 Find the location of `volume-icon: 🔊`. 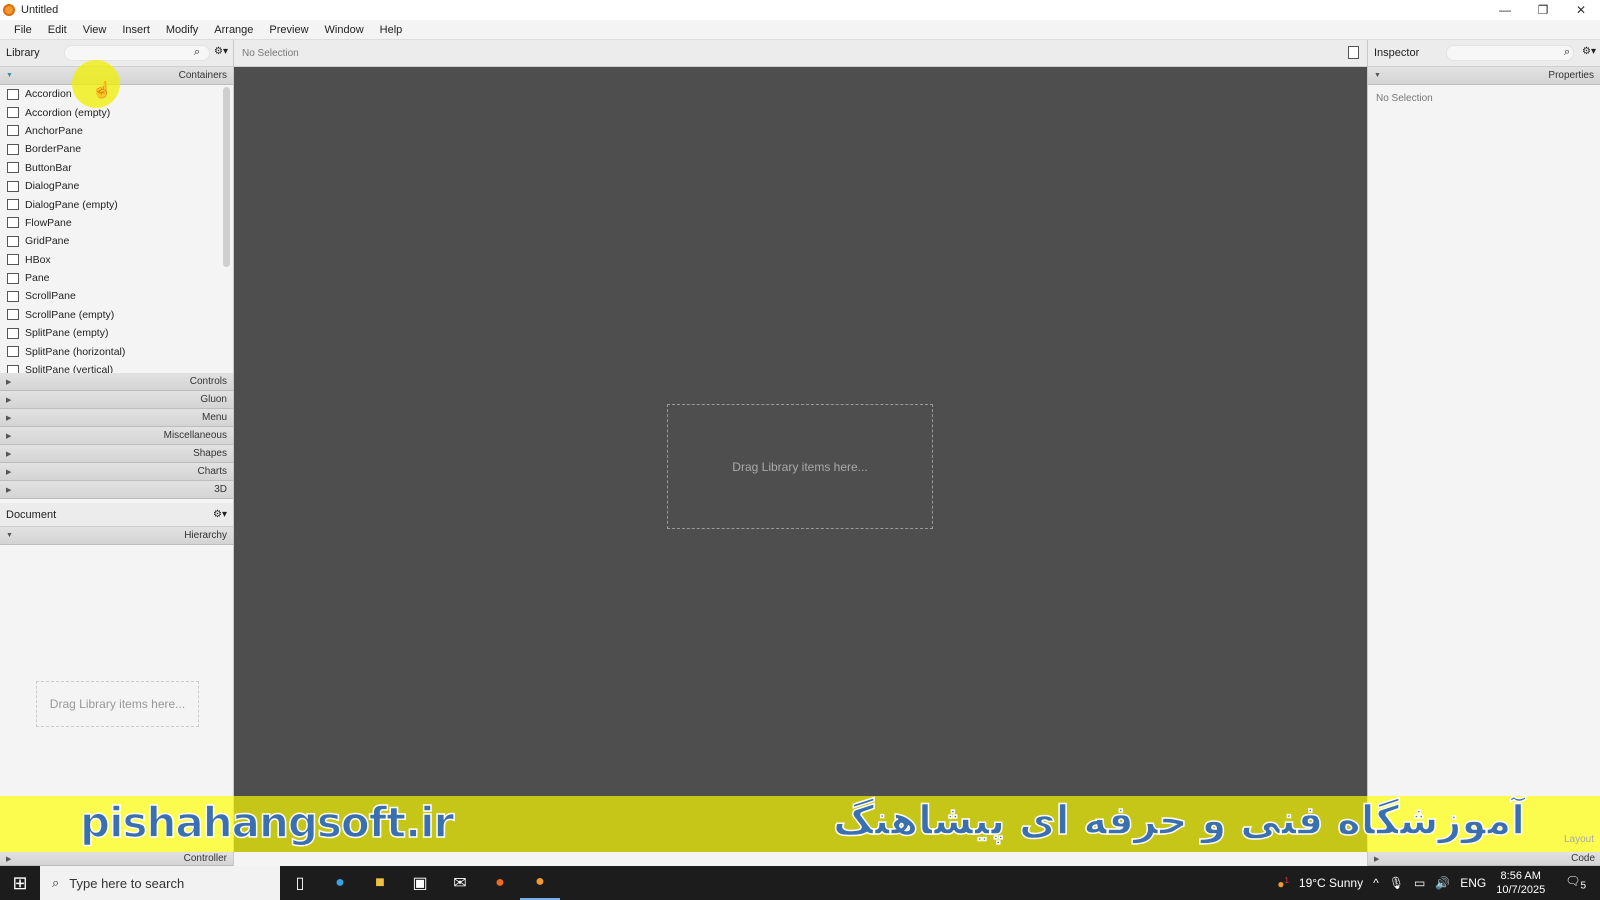

volume-icon: 🔊 is located at coordinates (1442, 883).